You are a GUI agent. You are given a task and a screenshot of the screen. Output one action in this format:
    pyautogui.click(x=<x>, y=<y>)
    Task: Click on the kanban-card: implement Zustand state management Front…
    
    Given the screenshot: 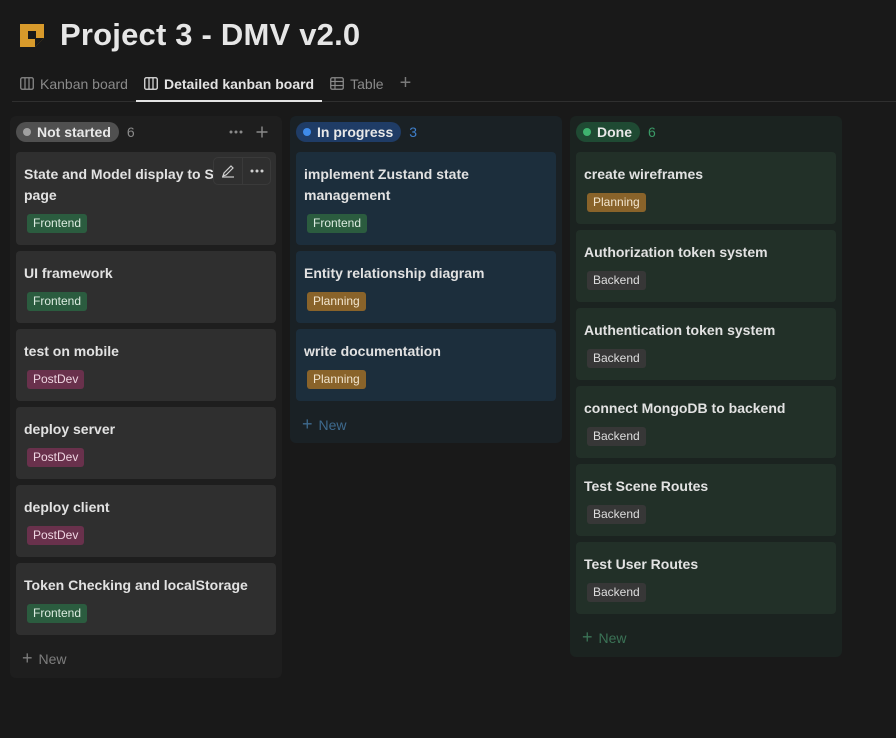 What is the action you would take?
    pyautogui.click(x=426, y=198)
    